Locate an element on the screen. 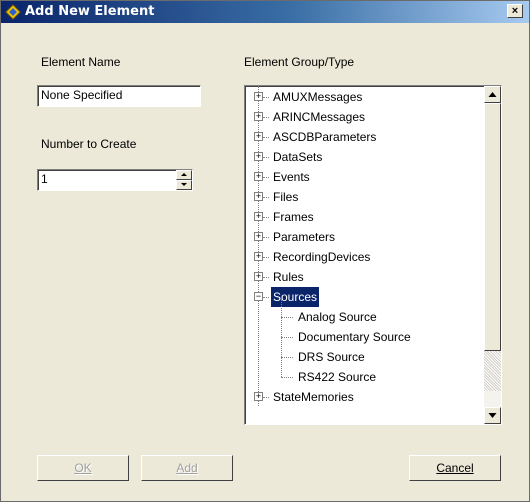  tree-node-label: ASCDBParameters is located at coordinates (325, 137).